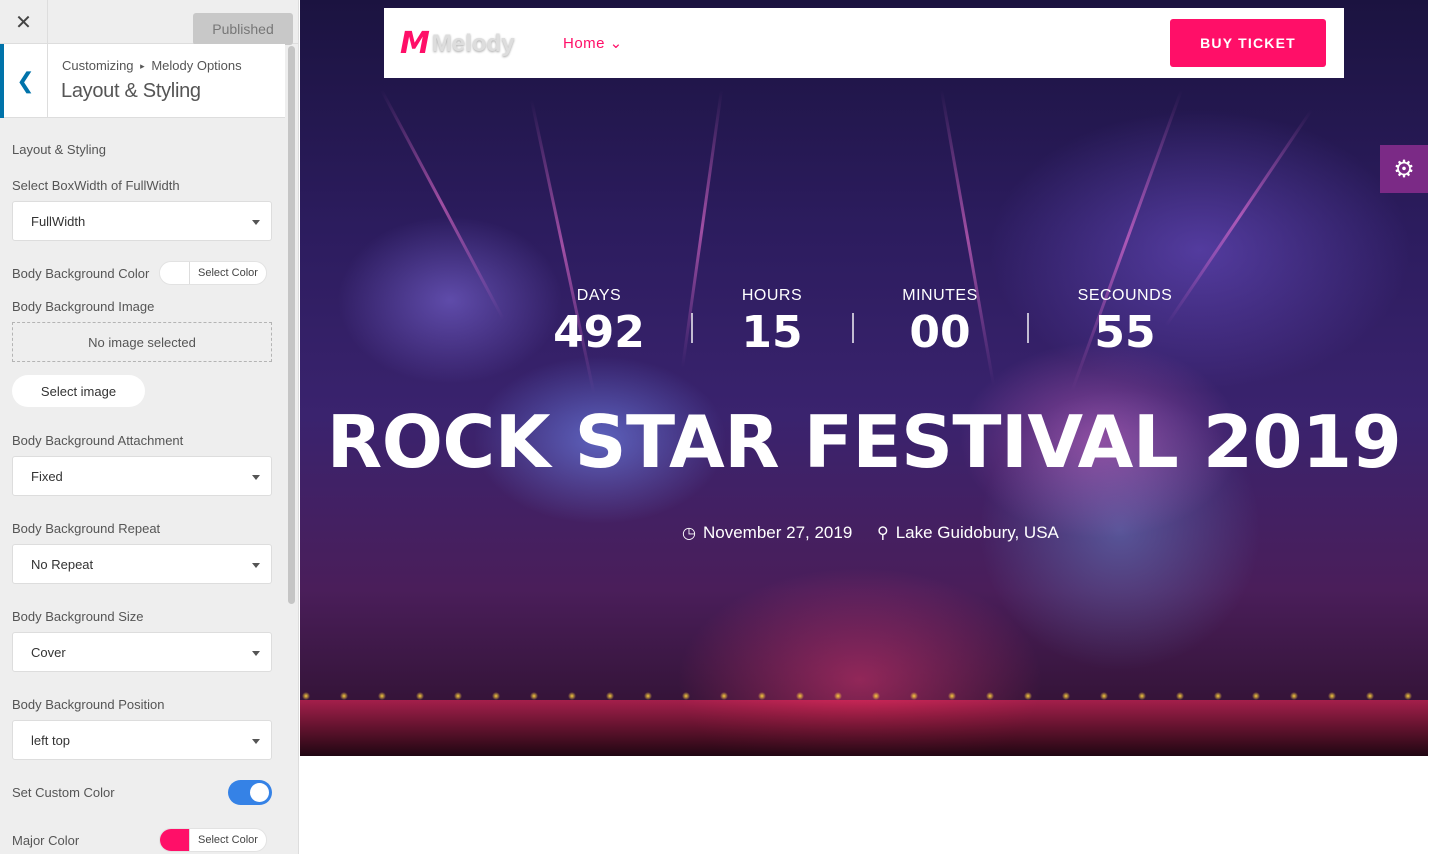 This screenshot has height=854, width=1431. I want to click on breadcrumb: Customizing ▸ Melody Options, so click(152, 65).